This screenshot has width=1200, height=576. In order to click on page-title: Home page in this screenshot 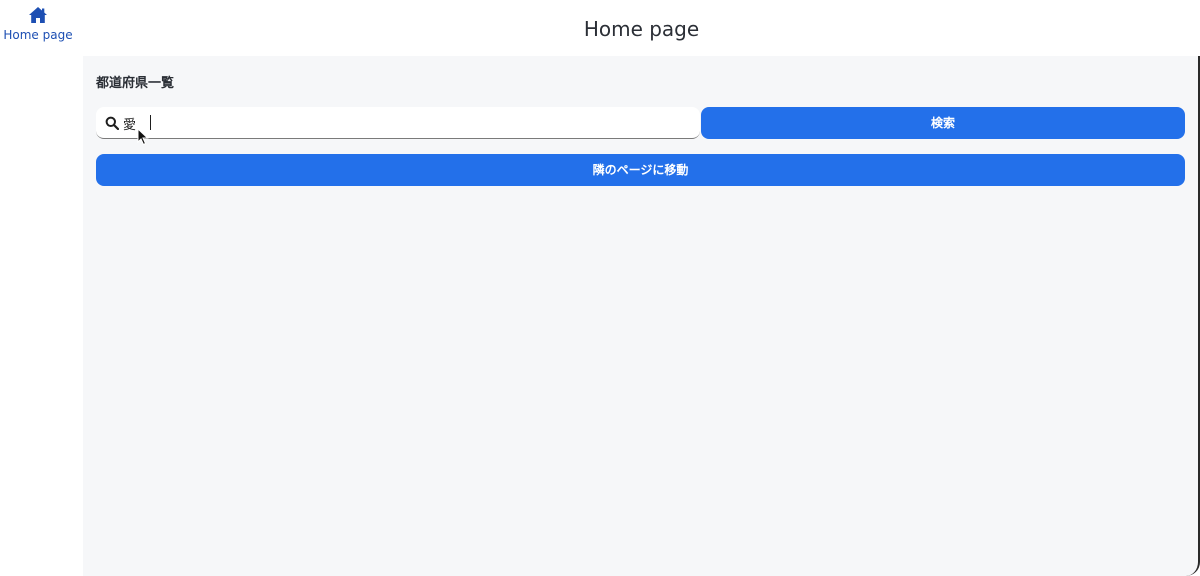, I will do `click(641, 29)`.